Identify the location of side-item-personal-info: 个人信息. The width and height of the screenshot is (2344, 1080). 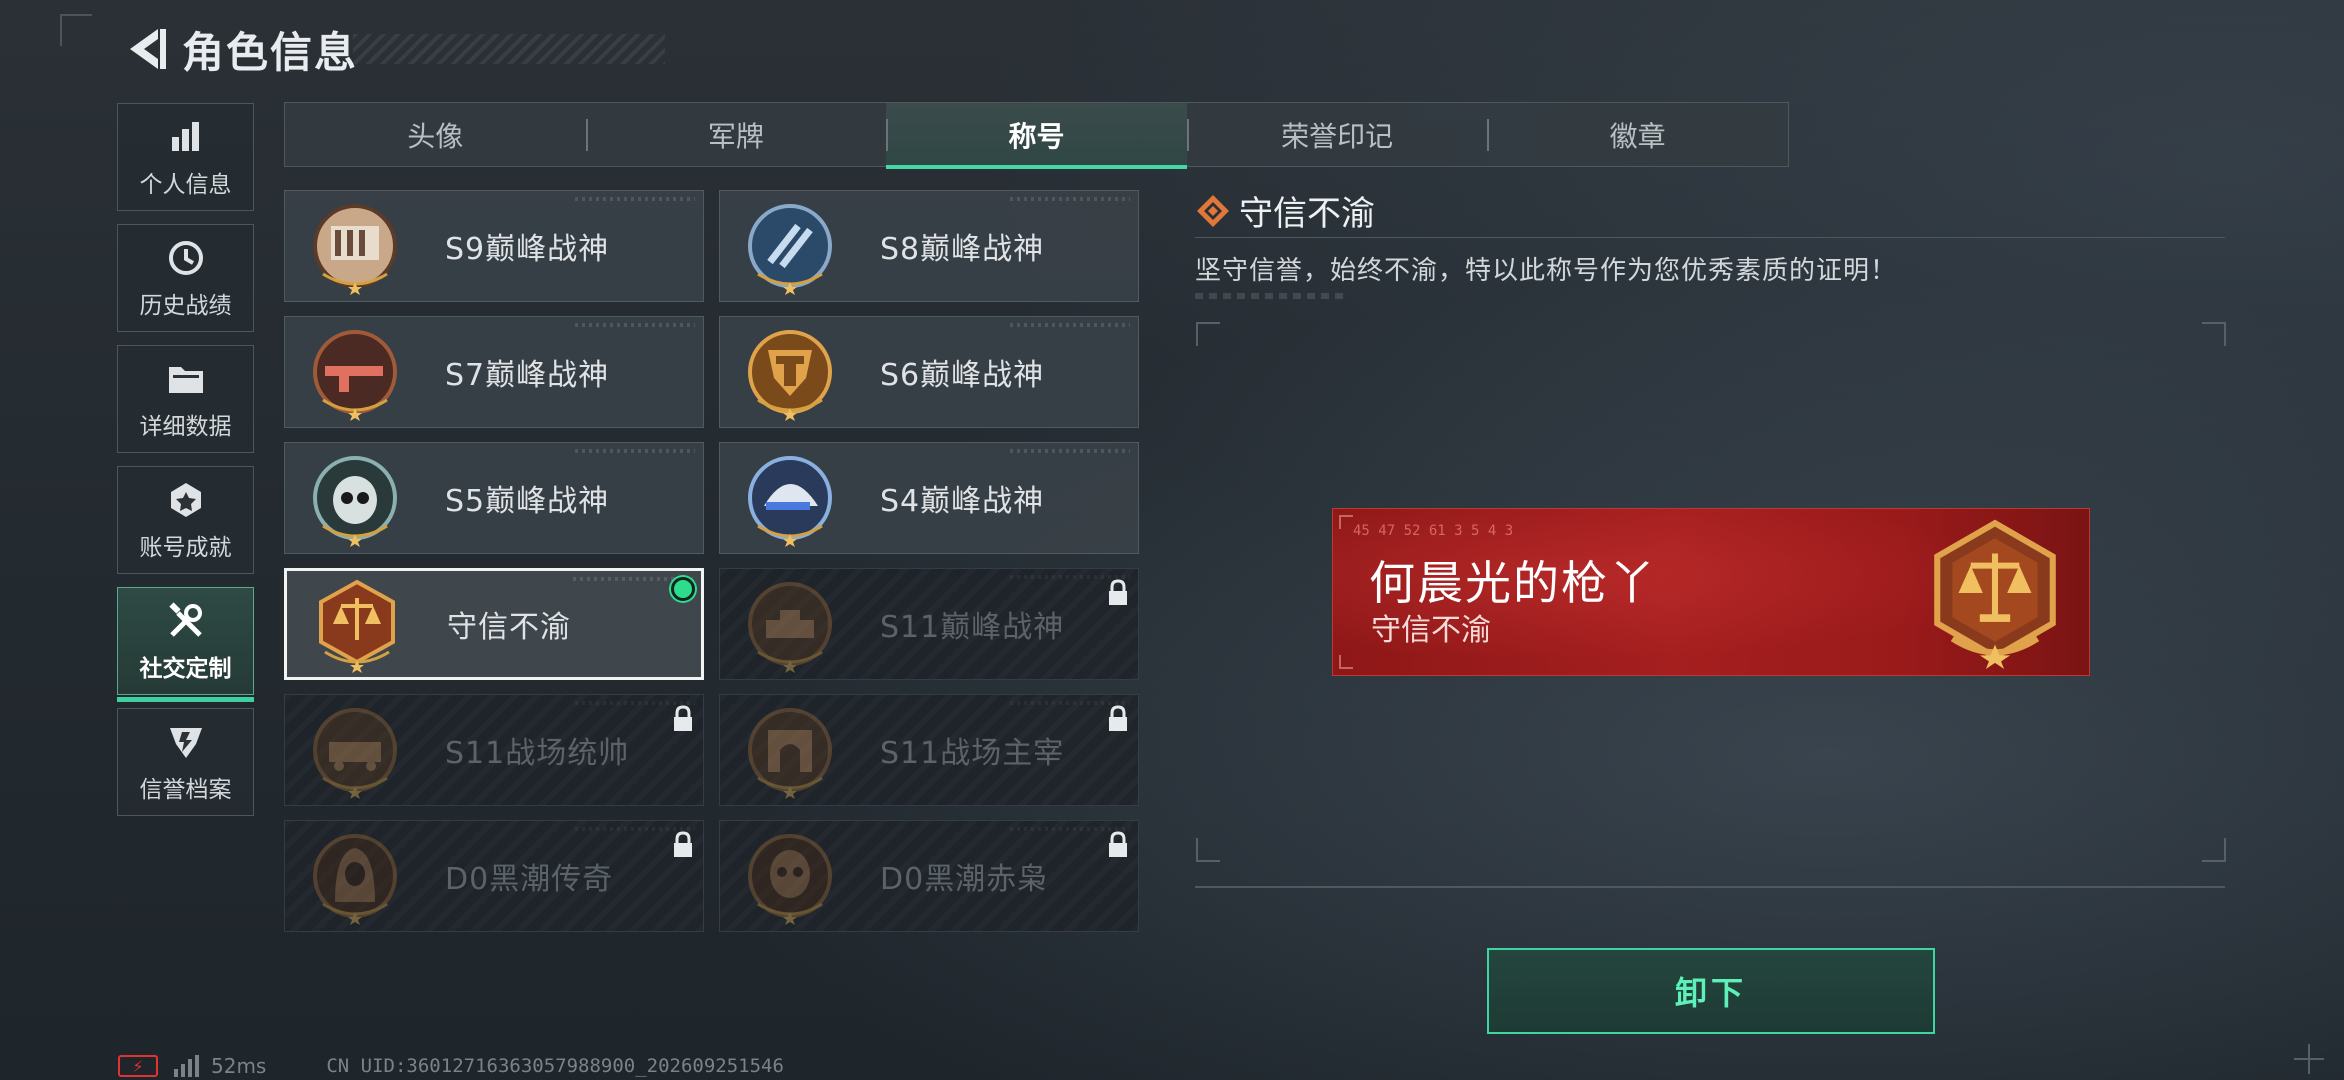
(185, 157).